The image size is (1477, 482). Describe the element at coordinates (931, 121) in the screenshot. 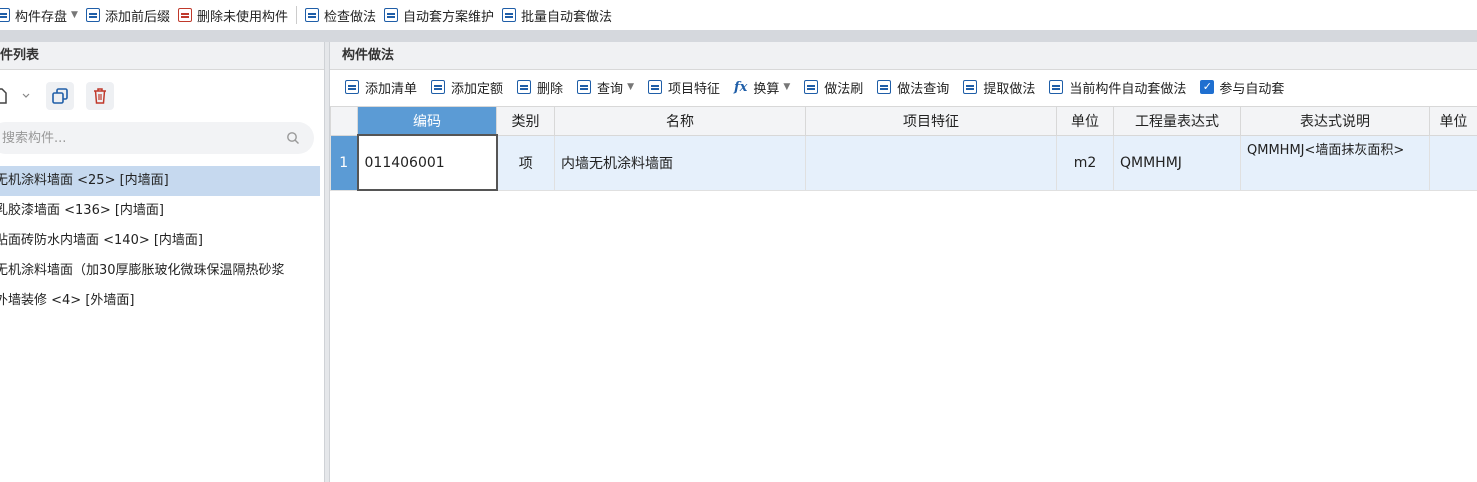

I see `column-header: 项目特征` at that location.